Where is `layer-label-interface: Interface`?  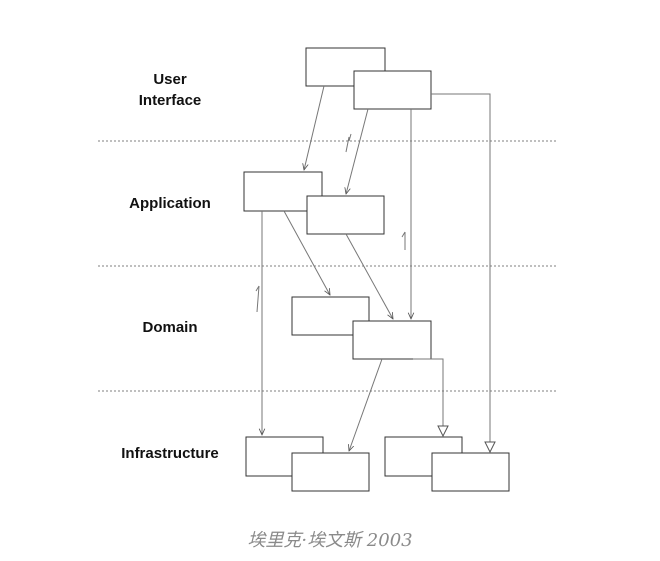
layer-label-interface: Interface is located at coordinates (170, 100).